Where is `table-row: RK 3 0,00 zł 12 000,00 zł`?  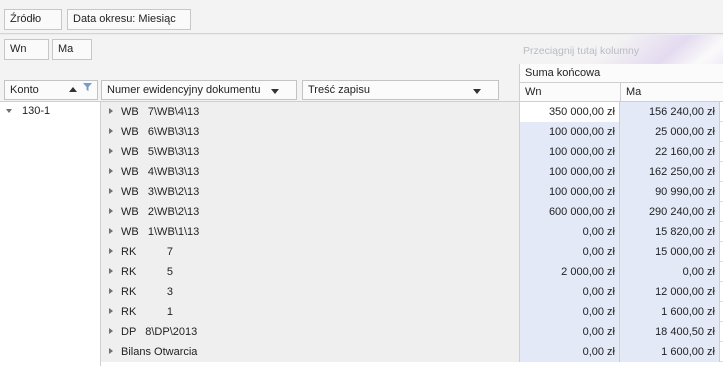 table-row: RK 3 0,00 zł 12 000,00 zł is located at coordinates (412, 292).